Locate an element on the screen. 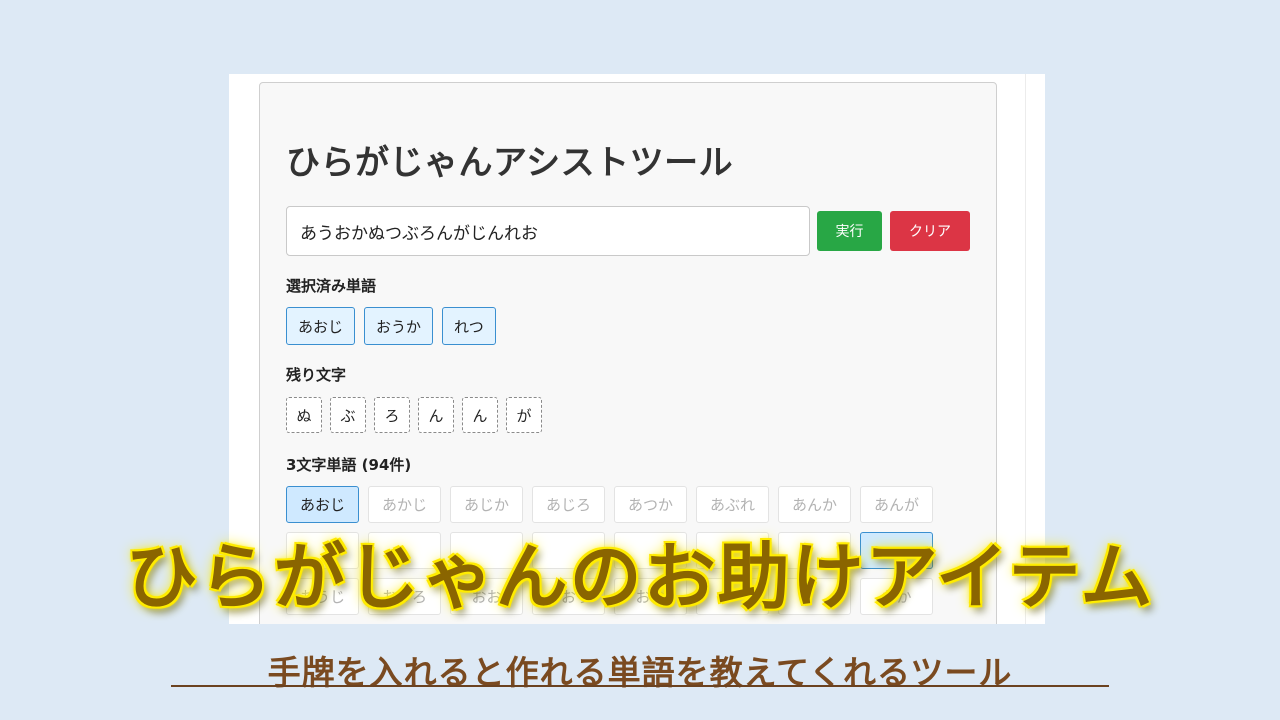 The width and height of the screenshot is (1280, 720). selected-words-label: 選択済み単語 is located at coordinates (331, 286).